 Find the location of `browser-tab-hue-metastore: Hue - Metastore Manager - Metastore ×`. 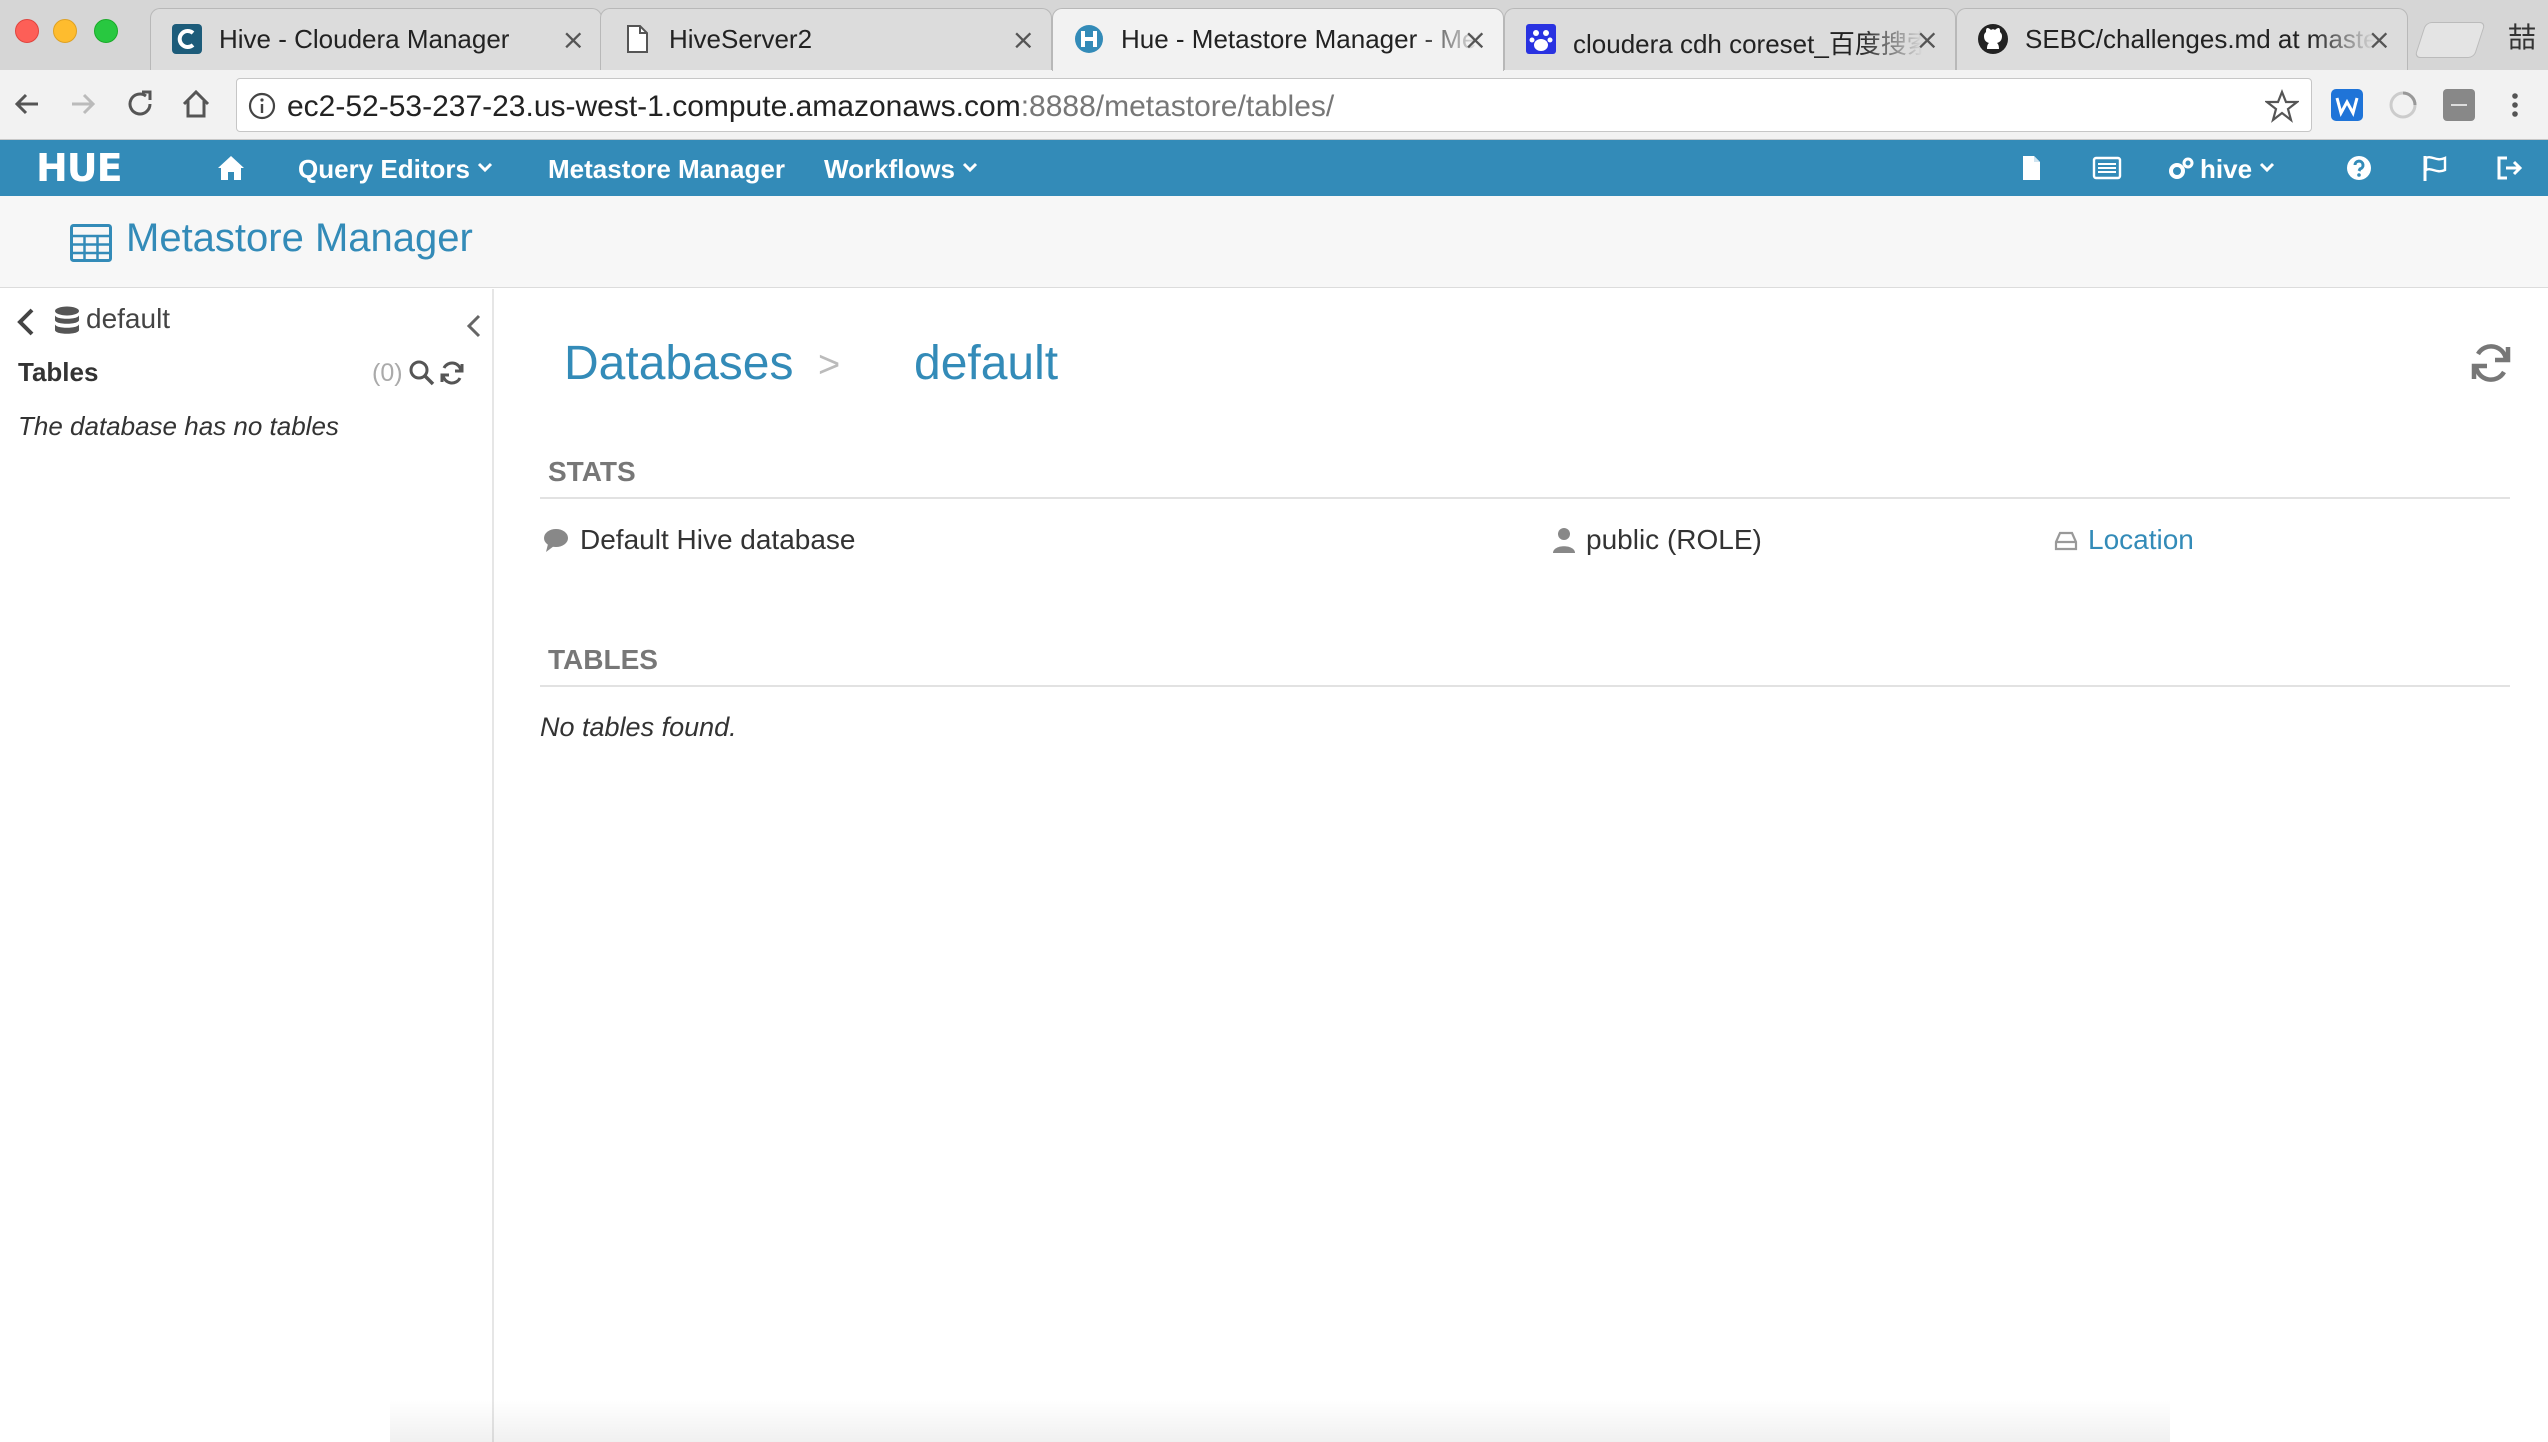

browser-tab-hue-metastore: Hue - Metastore Manager - Metastore × is located at coordinates (1278, 39).